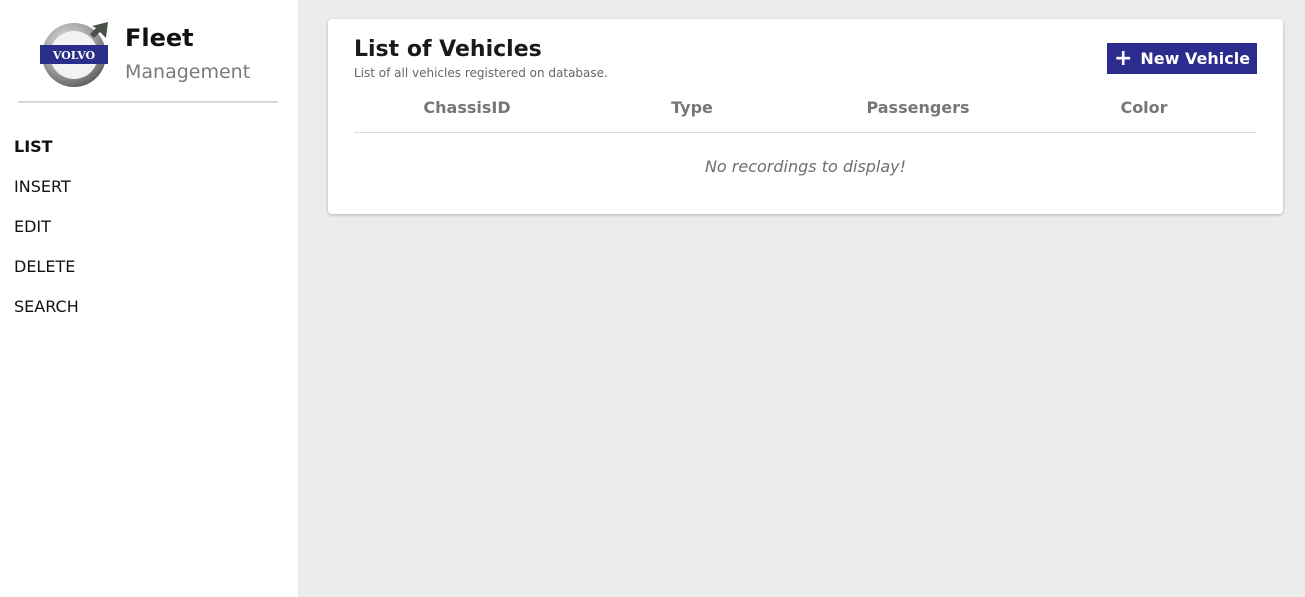  I want to click on sidebar-item-edit: EDIT, so click(149, 230).